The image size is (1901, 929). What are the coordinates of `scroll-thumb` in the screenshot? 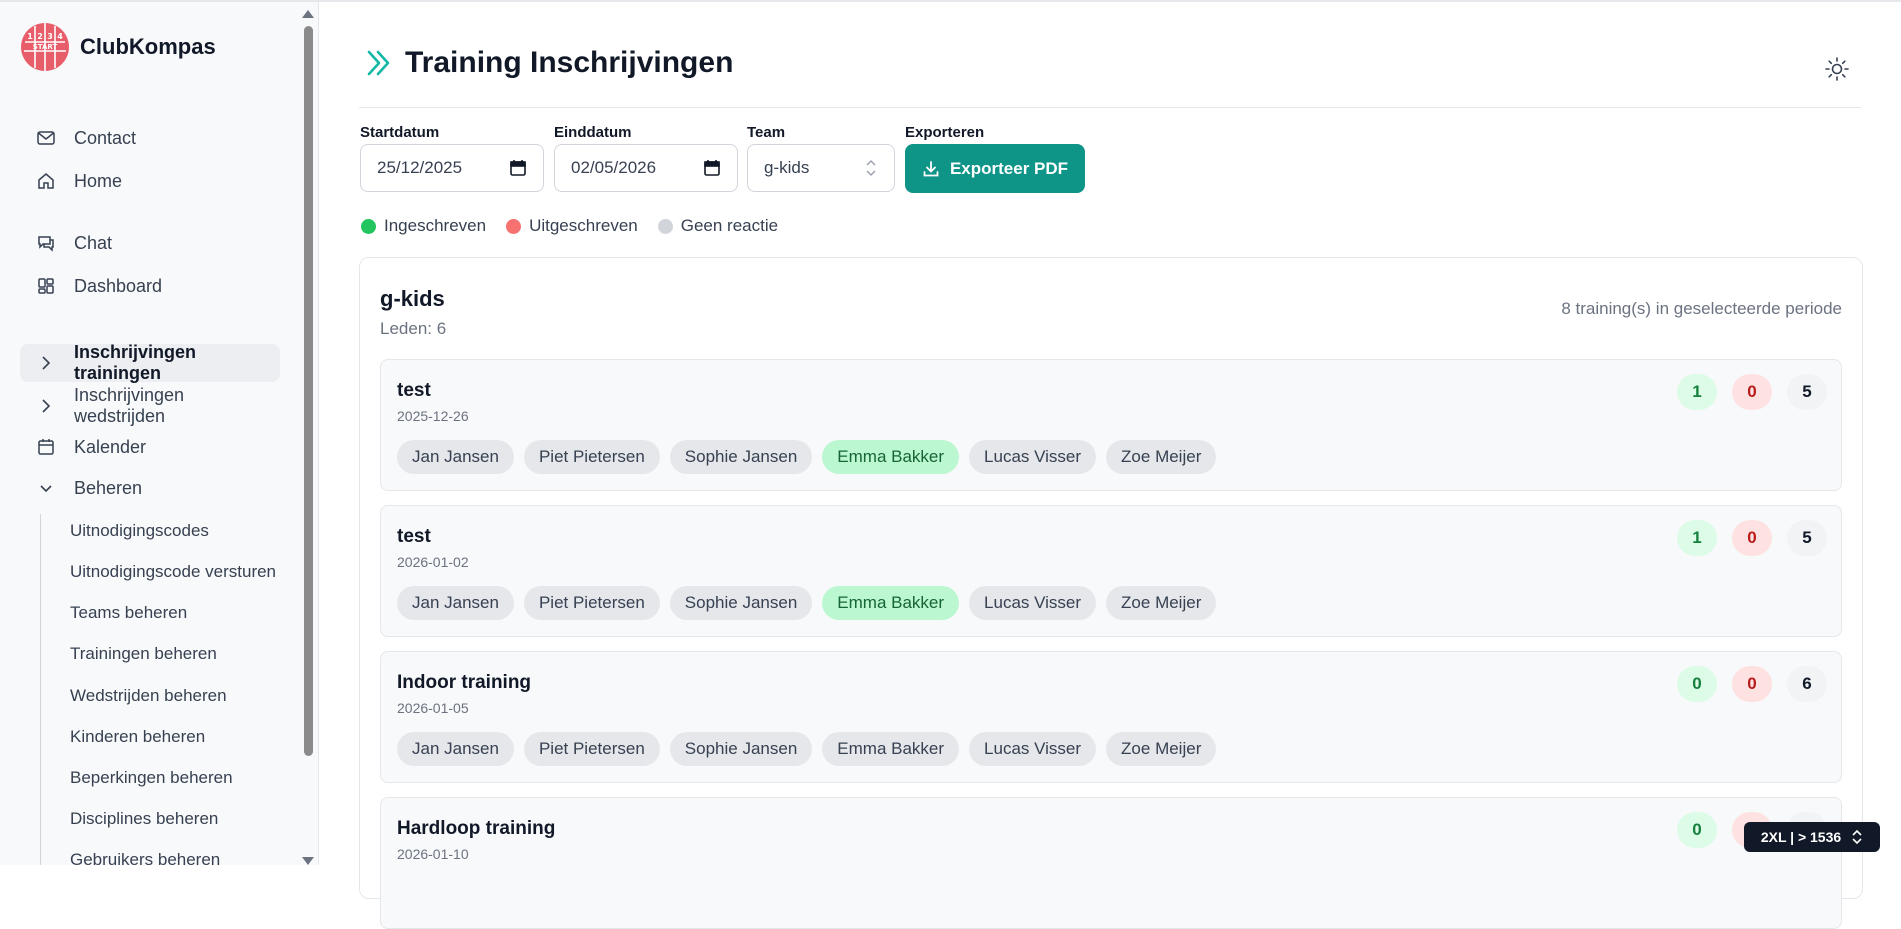 It's located at (308, 391).